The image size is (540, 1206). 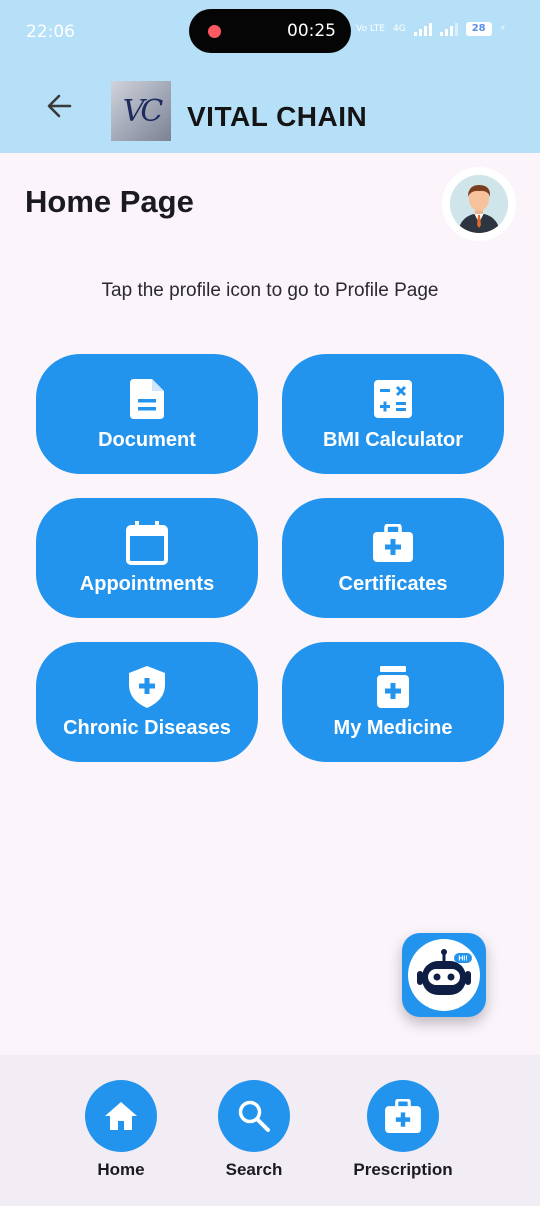 I want to click on document-icon, so click(x=147, y=399).